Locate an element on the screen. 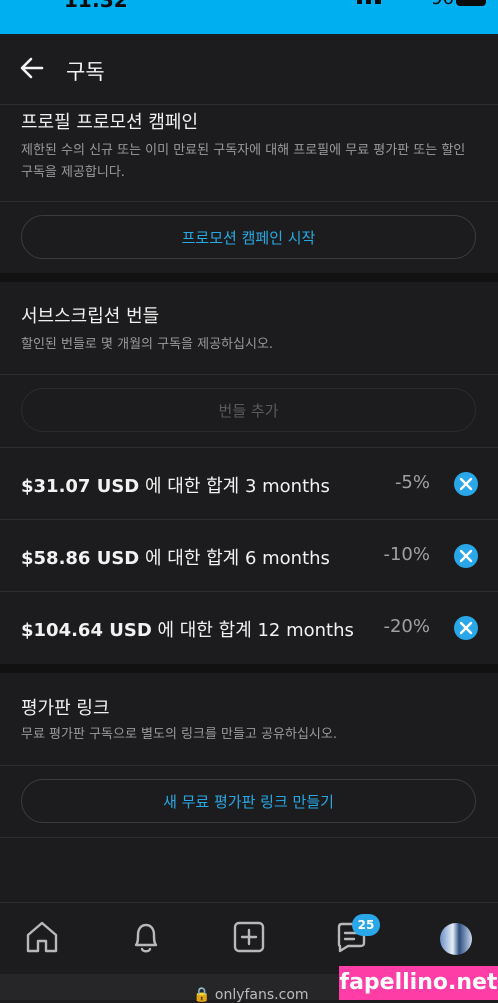 The image size is (498, 1003). nav-home is located at coordinates (44, 939).